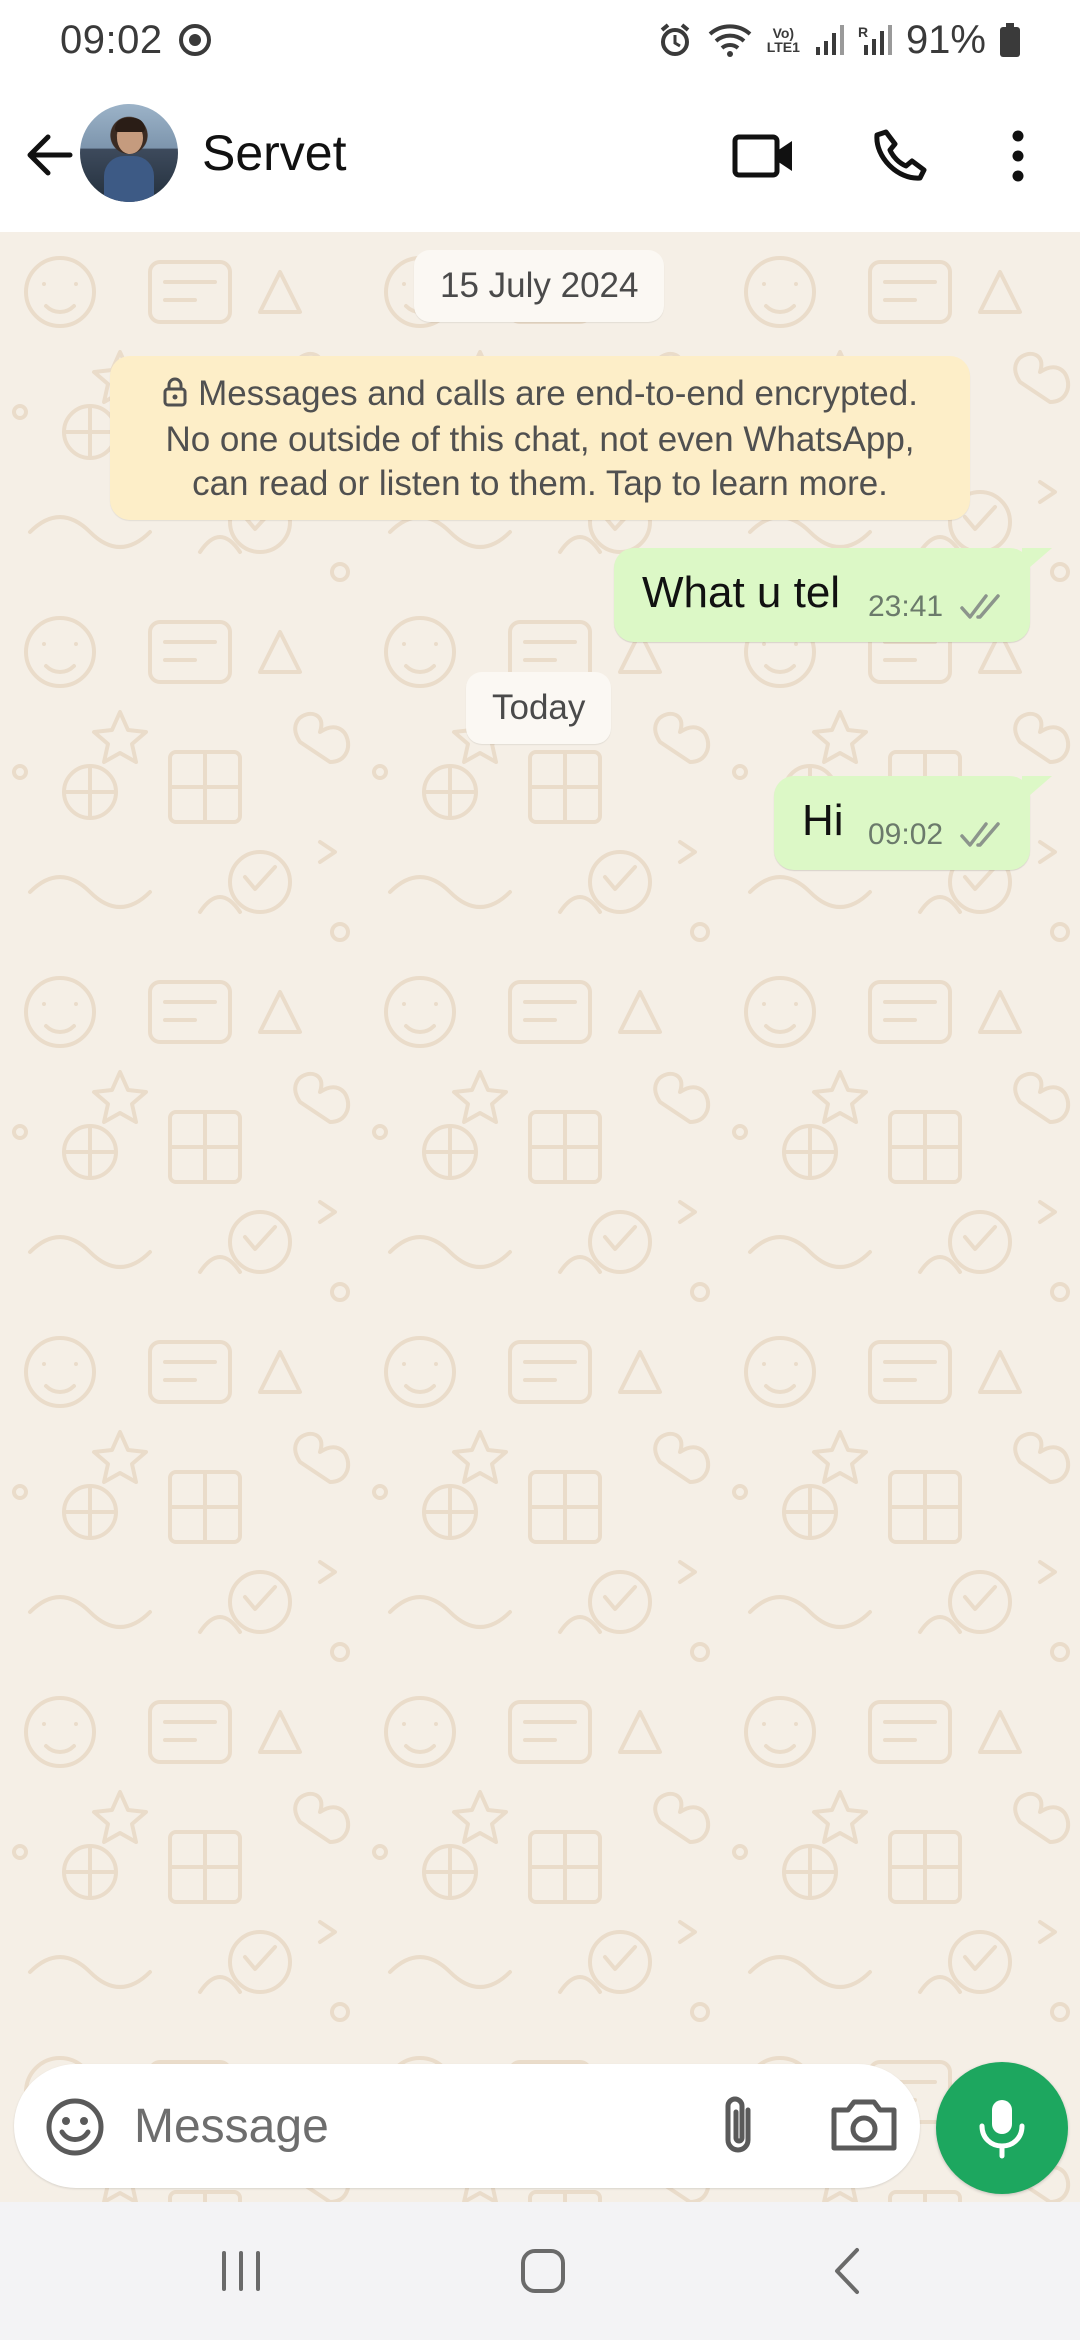 The height and width of the screenshot is (2340, 1080). Describe the element at coordinates (783, 40) in the screenshot. I see `volte-badge: Vo) LTE1` at that location.